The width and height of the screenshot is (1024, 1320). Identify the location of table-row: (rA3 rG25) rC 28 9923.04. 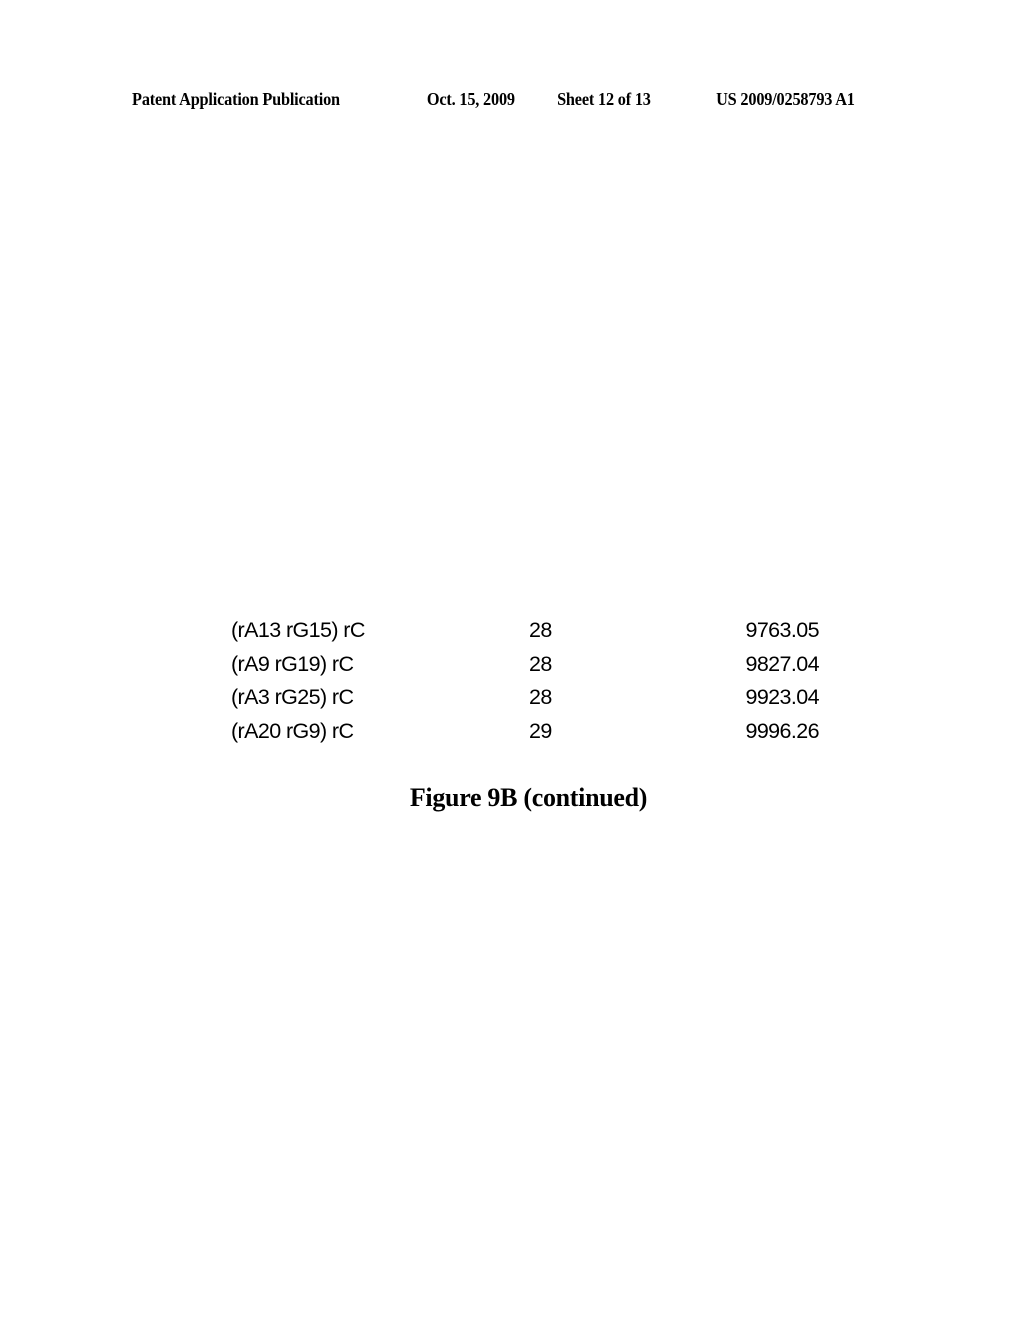
(512, 702).